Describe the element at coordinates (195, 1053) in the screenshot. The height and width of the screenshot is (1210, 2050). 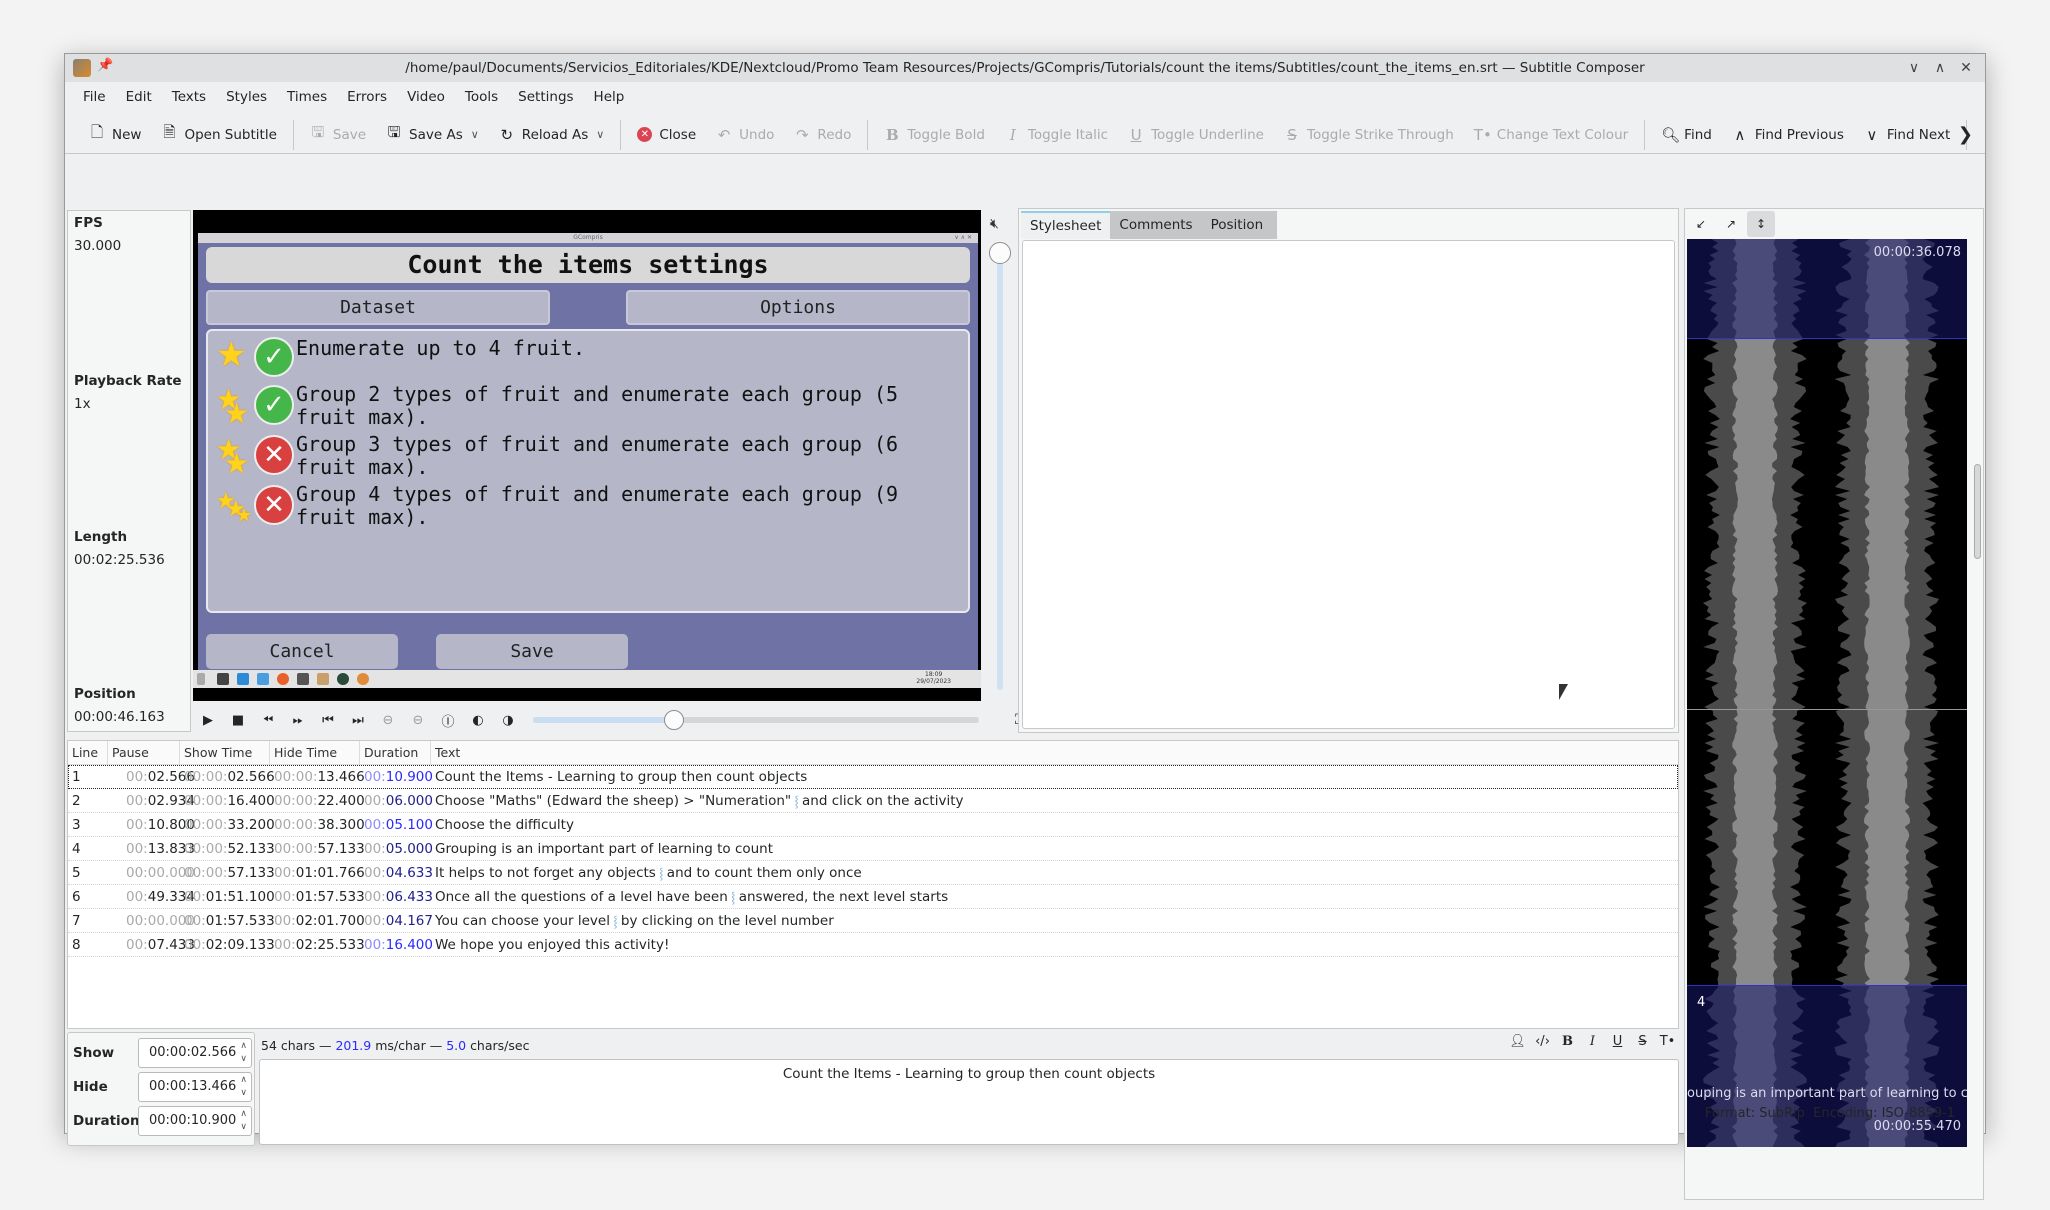
I see `show-time-spinbox: 00:00:02.566 ∧ ∨` at that location.